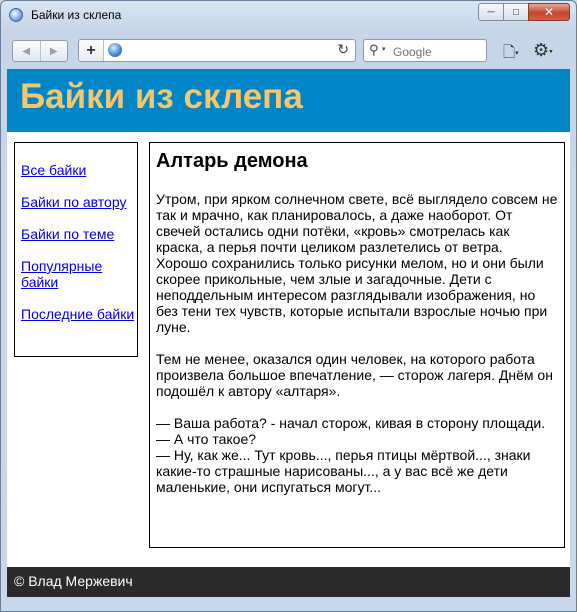  What do you see at coordinates (343, 49) in the screenshot?
I see `refresh-icon: ↻` at bounding box center [343, 49].